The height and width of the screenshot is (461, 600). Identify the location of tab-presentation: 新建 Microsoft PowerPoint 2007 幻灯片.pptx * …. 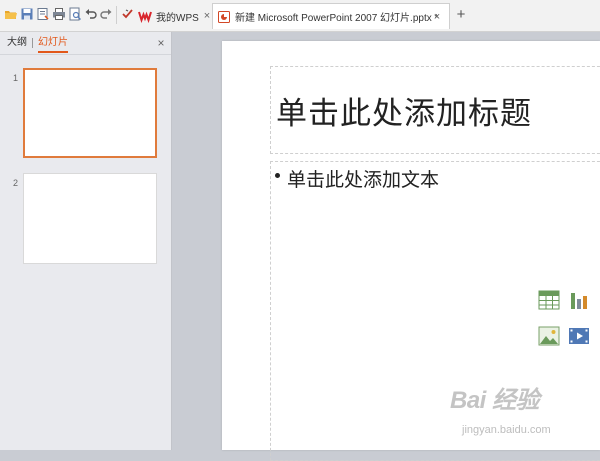
(331, 16).